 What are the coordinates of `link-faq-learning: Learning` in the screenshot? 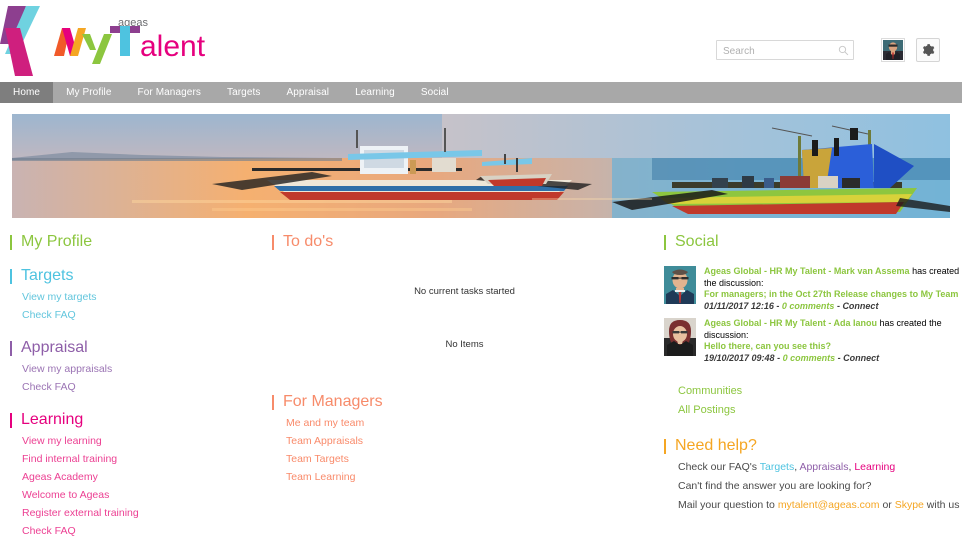 It's located at (874, 467).